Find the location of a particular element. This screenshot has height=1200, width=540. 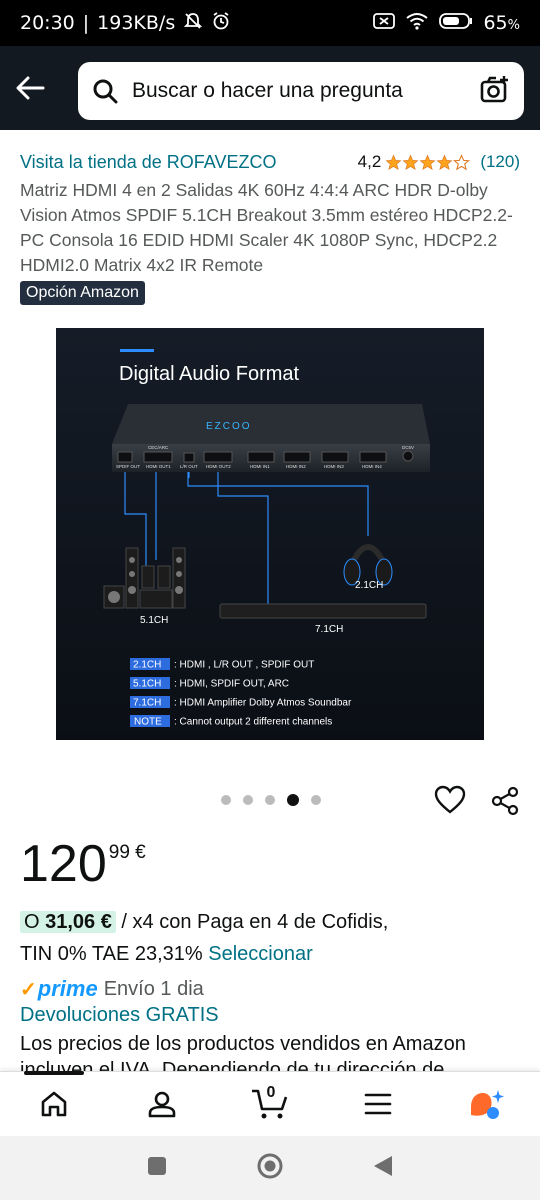

status-time: 20:30 is located at coordinates (47, 23).